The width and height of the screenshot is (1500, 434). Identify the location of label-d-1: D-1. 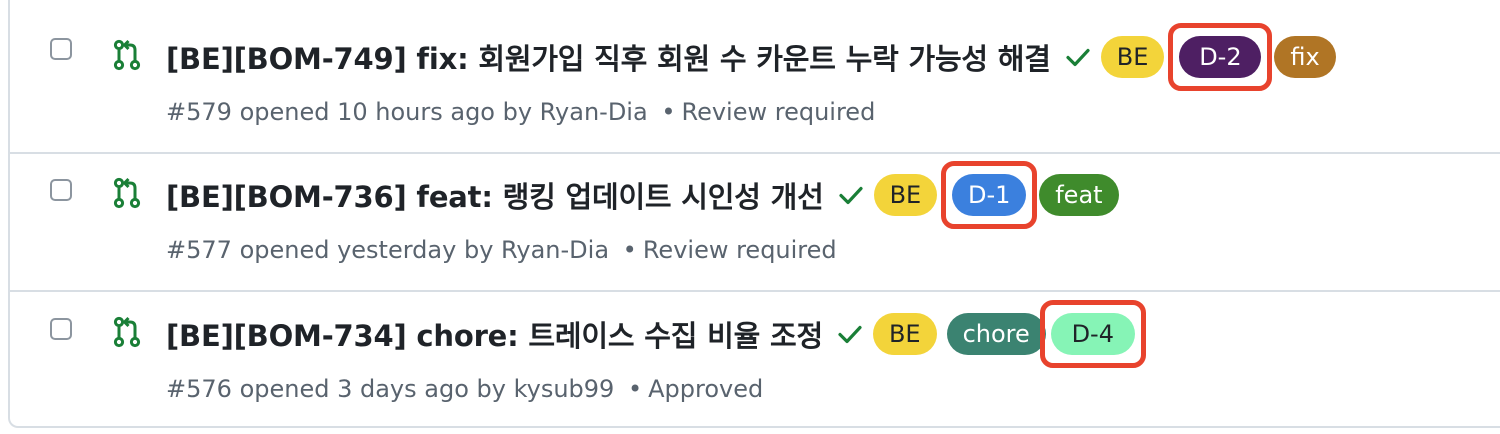
(989, 195).